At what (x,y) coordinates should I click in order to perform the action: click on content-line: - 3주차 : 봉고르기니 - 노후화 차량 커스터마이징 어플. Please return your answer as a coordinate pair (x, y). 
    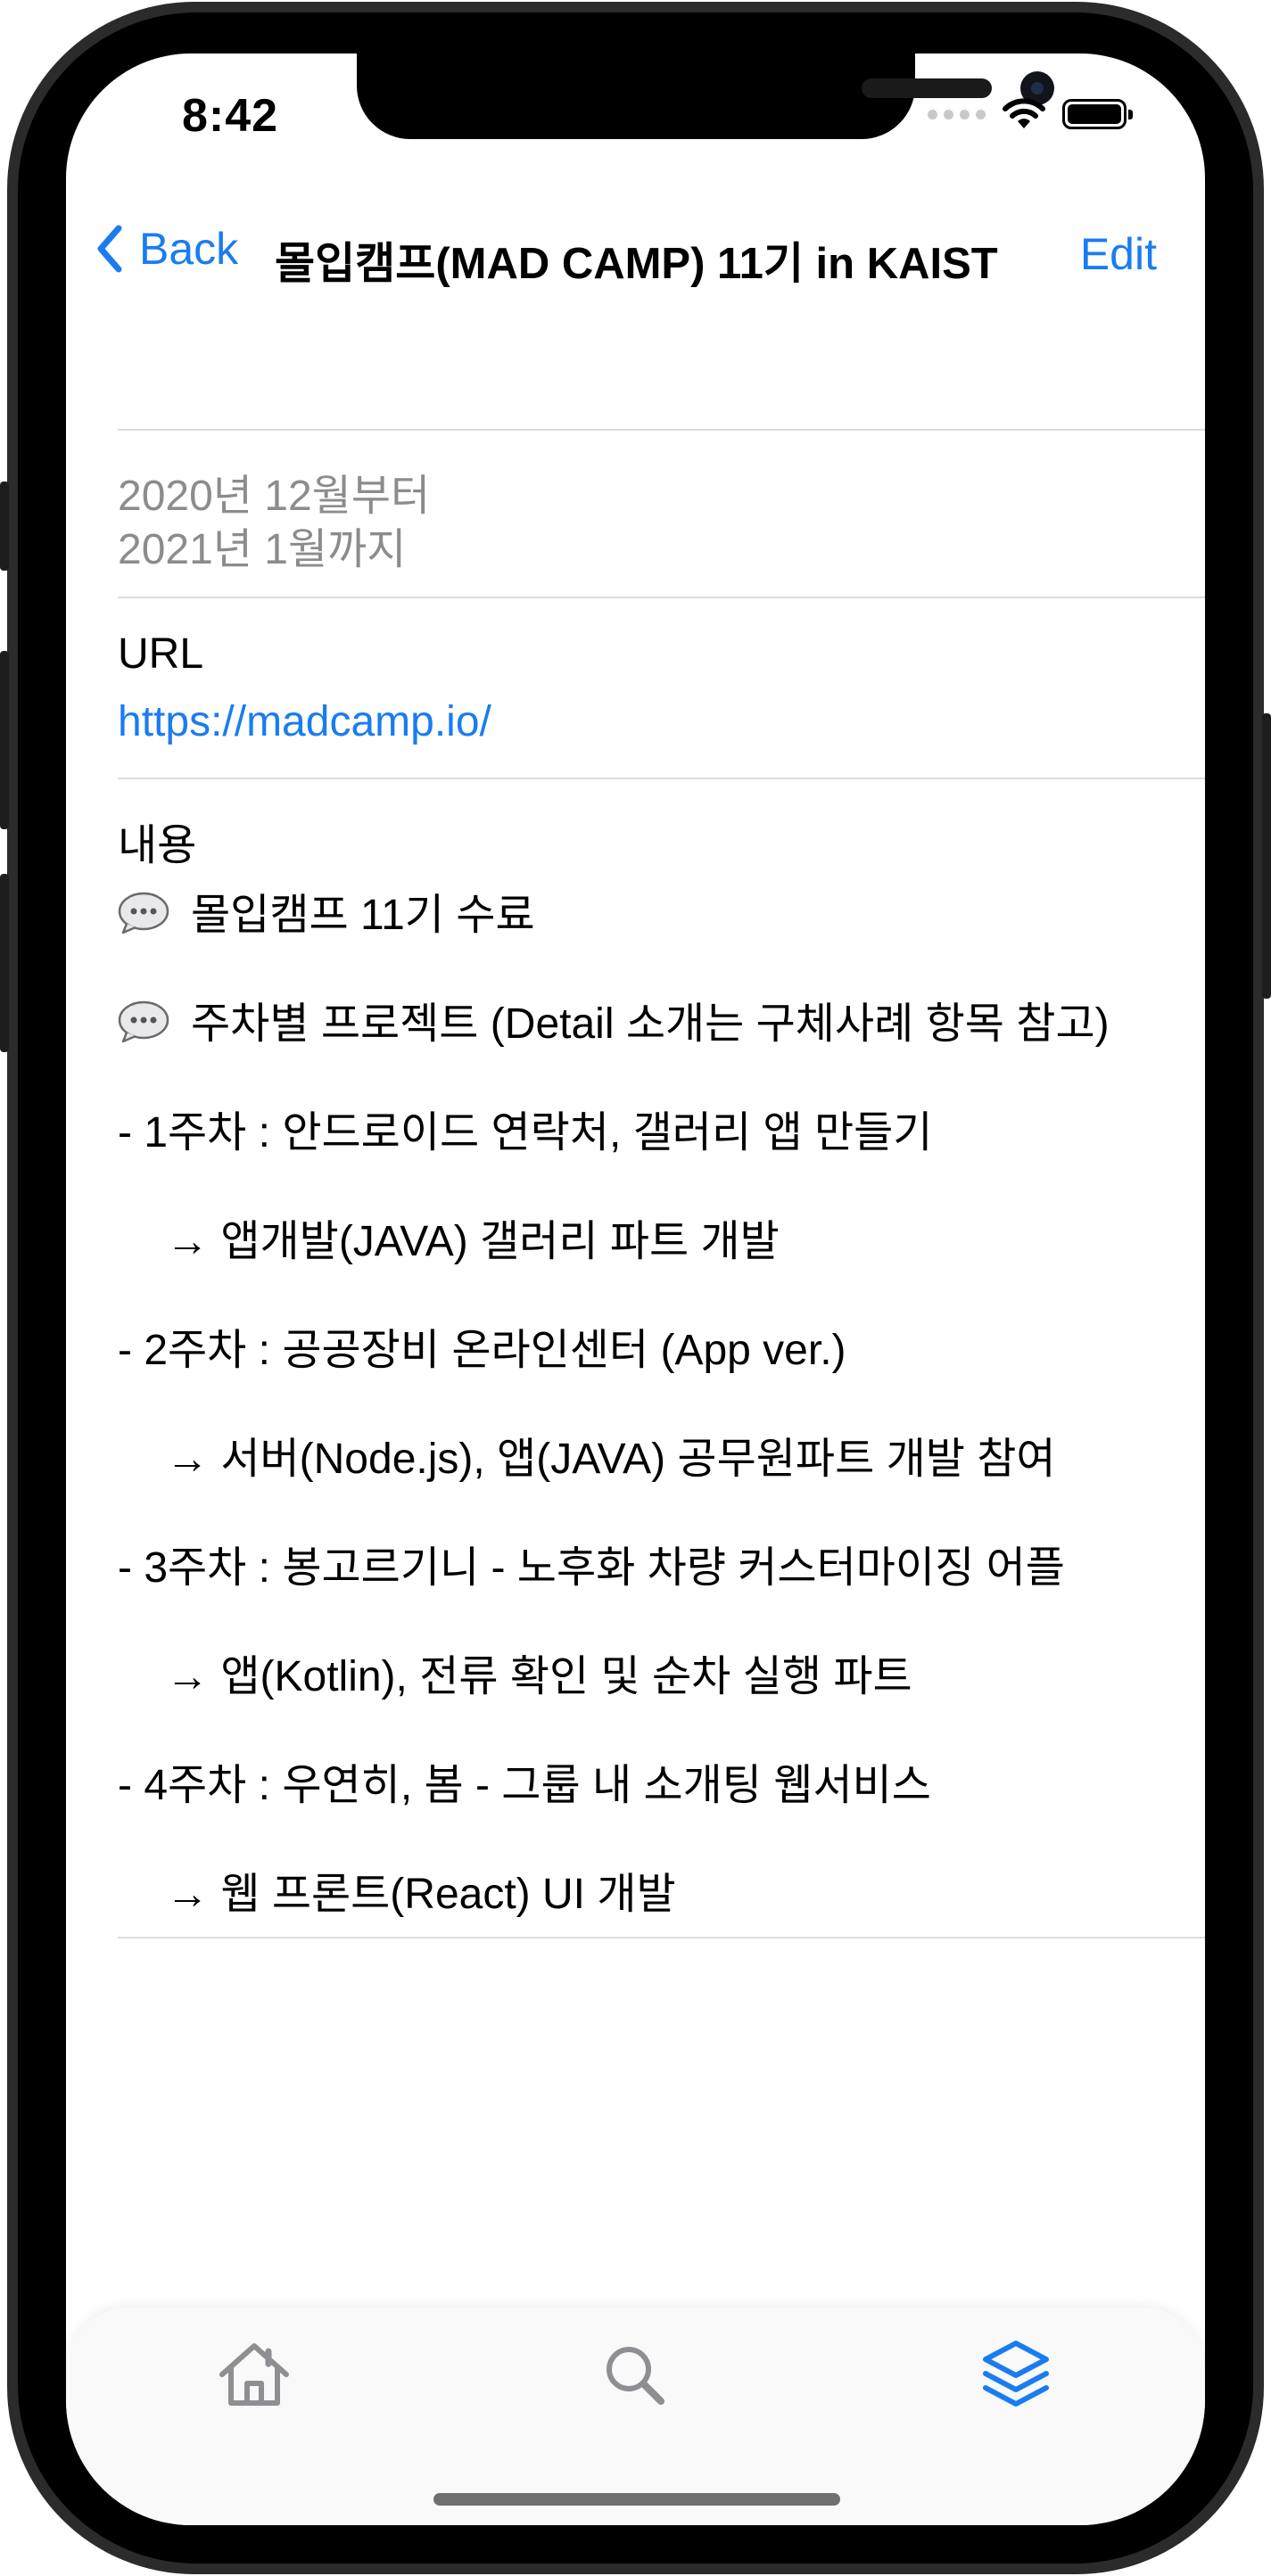
    Looking at the image, I should click on (591, 1568).